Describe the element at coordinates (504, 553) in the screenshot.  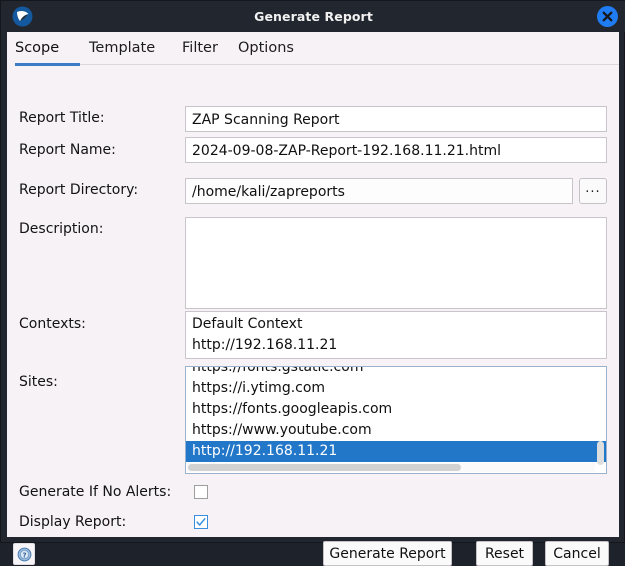
I see `reset-button: Reset` at that location.